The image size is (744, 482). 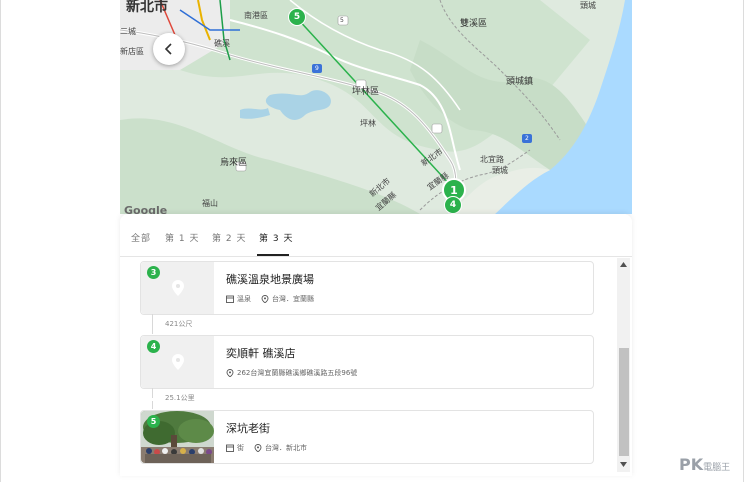 I want to click on place-number-badge: 5, so click(x=153, y=421).